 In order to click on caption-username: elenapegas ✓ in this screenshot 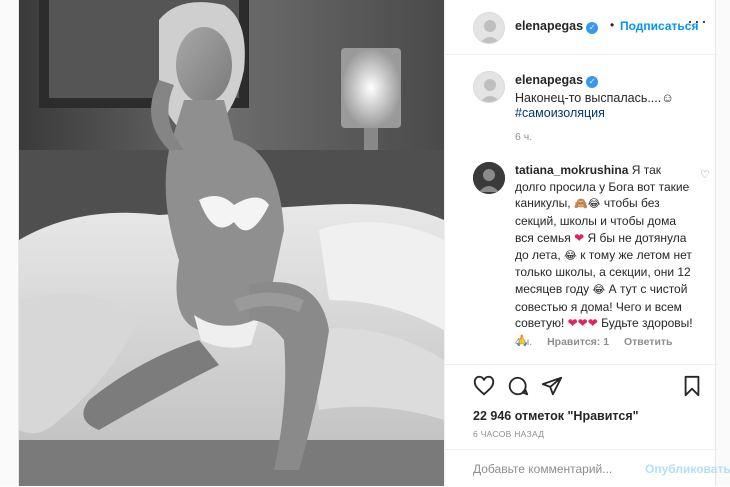, I will do `click(557, 80)`.